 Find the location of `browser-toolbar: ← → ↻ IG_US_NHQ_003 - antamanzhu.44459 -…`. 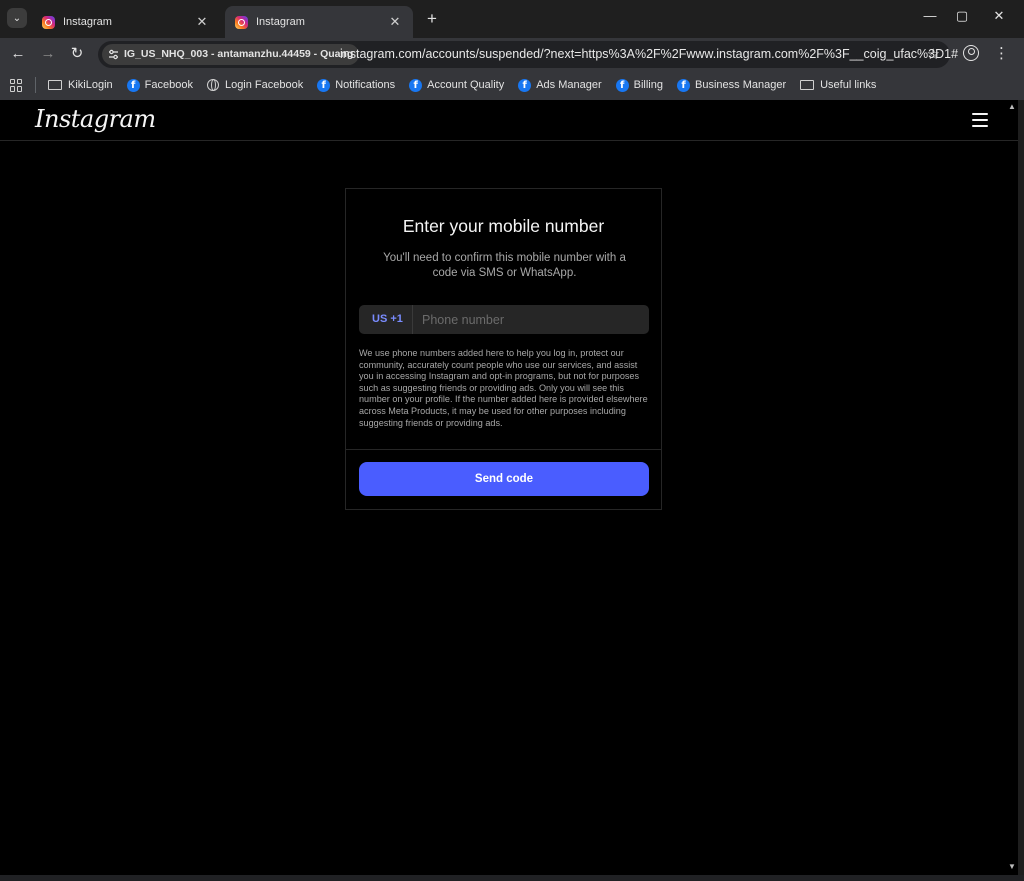

browser-toolbar: ← → ↻ IG_US_NHQ_003 - antamanzhu.44459 -… is located at coordinates (512, 54).